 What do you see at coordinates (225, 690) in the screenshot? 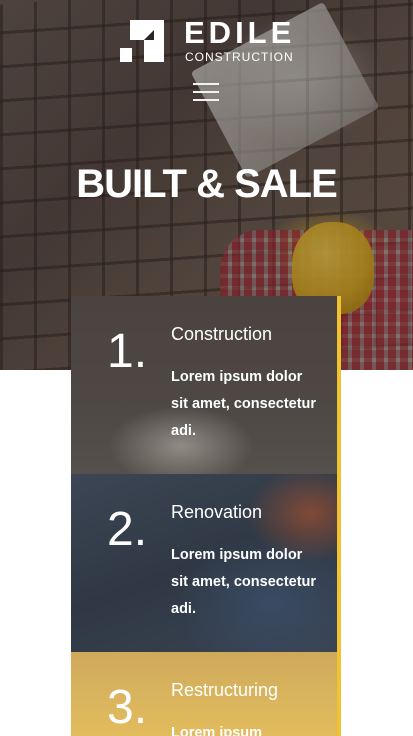
I see `service-title: Restructuring` at bounding box center [225, 690].